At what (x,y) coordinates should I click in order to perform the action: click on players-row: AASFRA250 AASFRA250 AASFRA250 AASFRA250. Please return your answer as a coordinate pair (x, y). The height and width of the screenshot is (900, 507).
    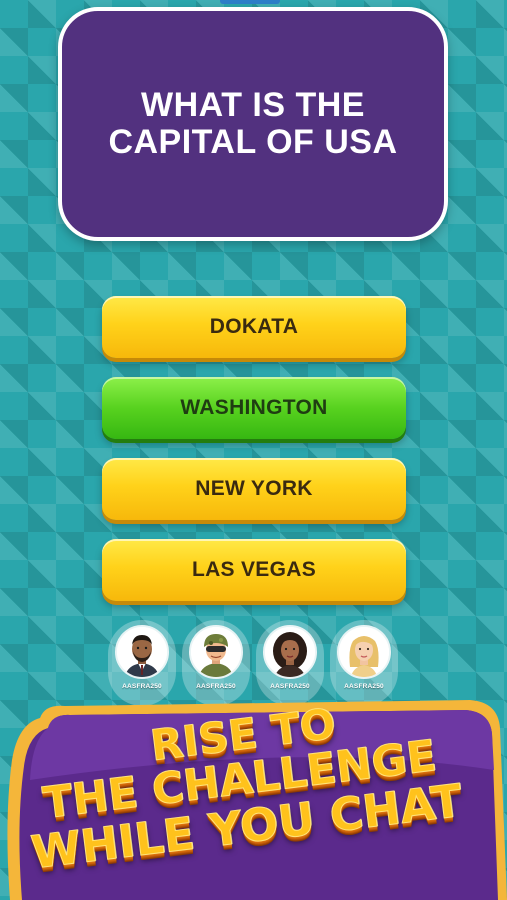
    Looking at the image, I should click on (253, 663).